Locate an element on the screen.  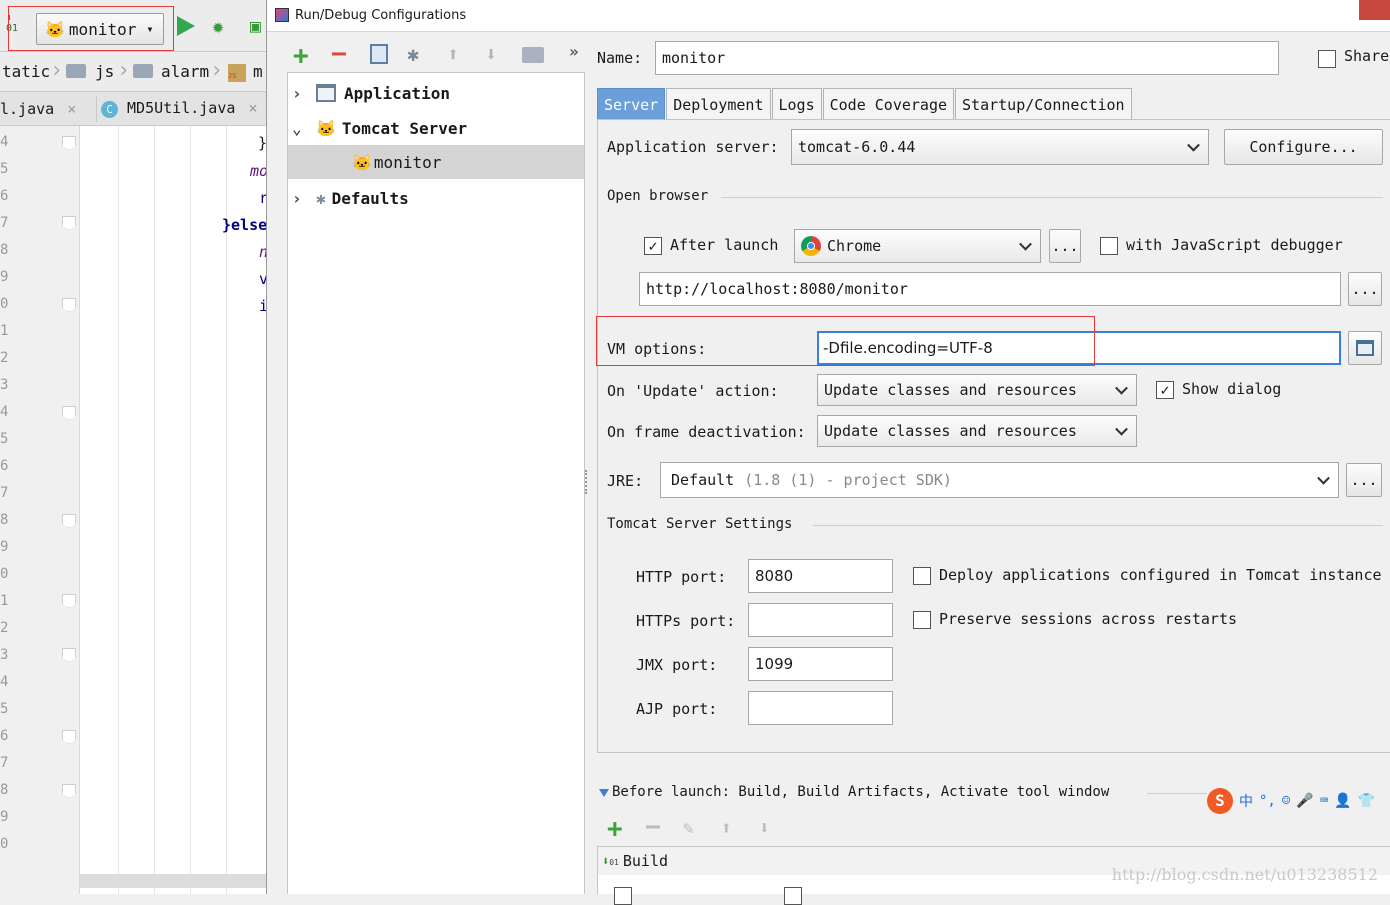
folder-icon is located at coordinates (533, 55).